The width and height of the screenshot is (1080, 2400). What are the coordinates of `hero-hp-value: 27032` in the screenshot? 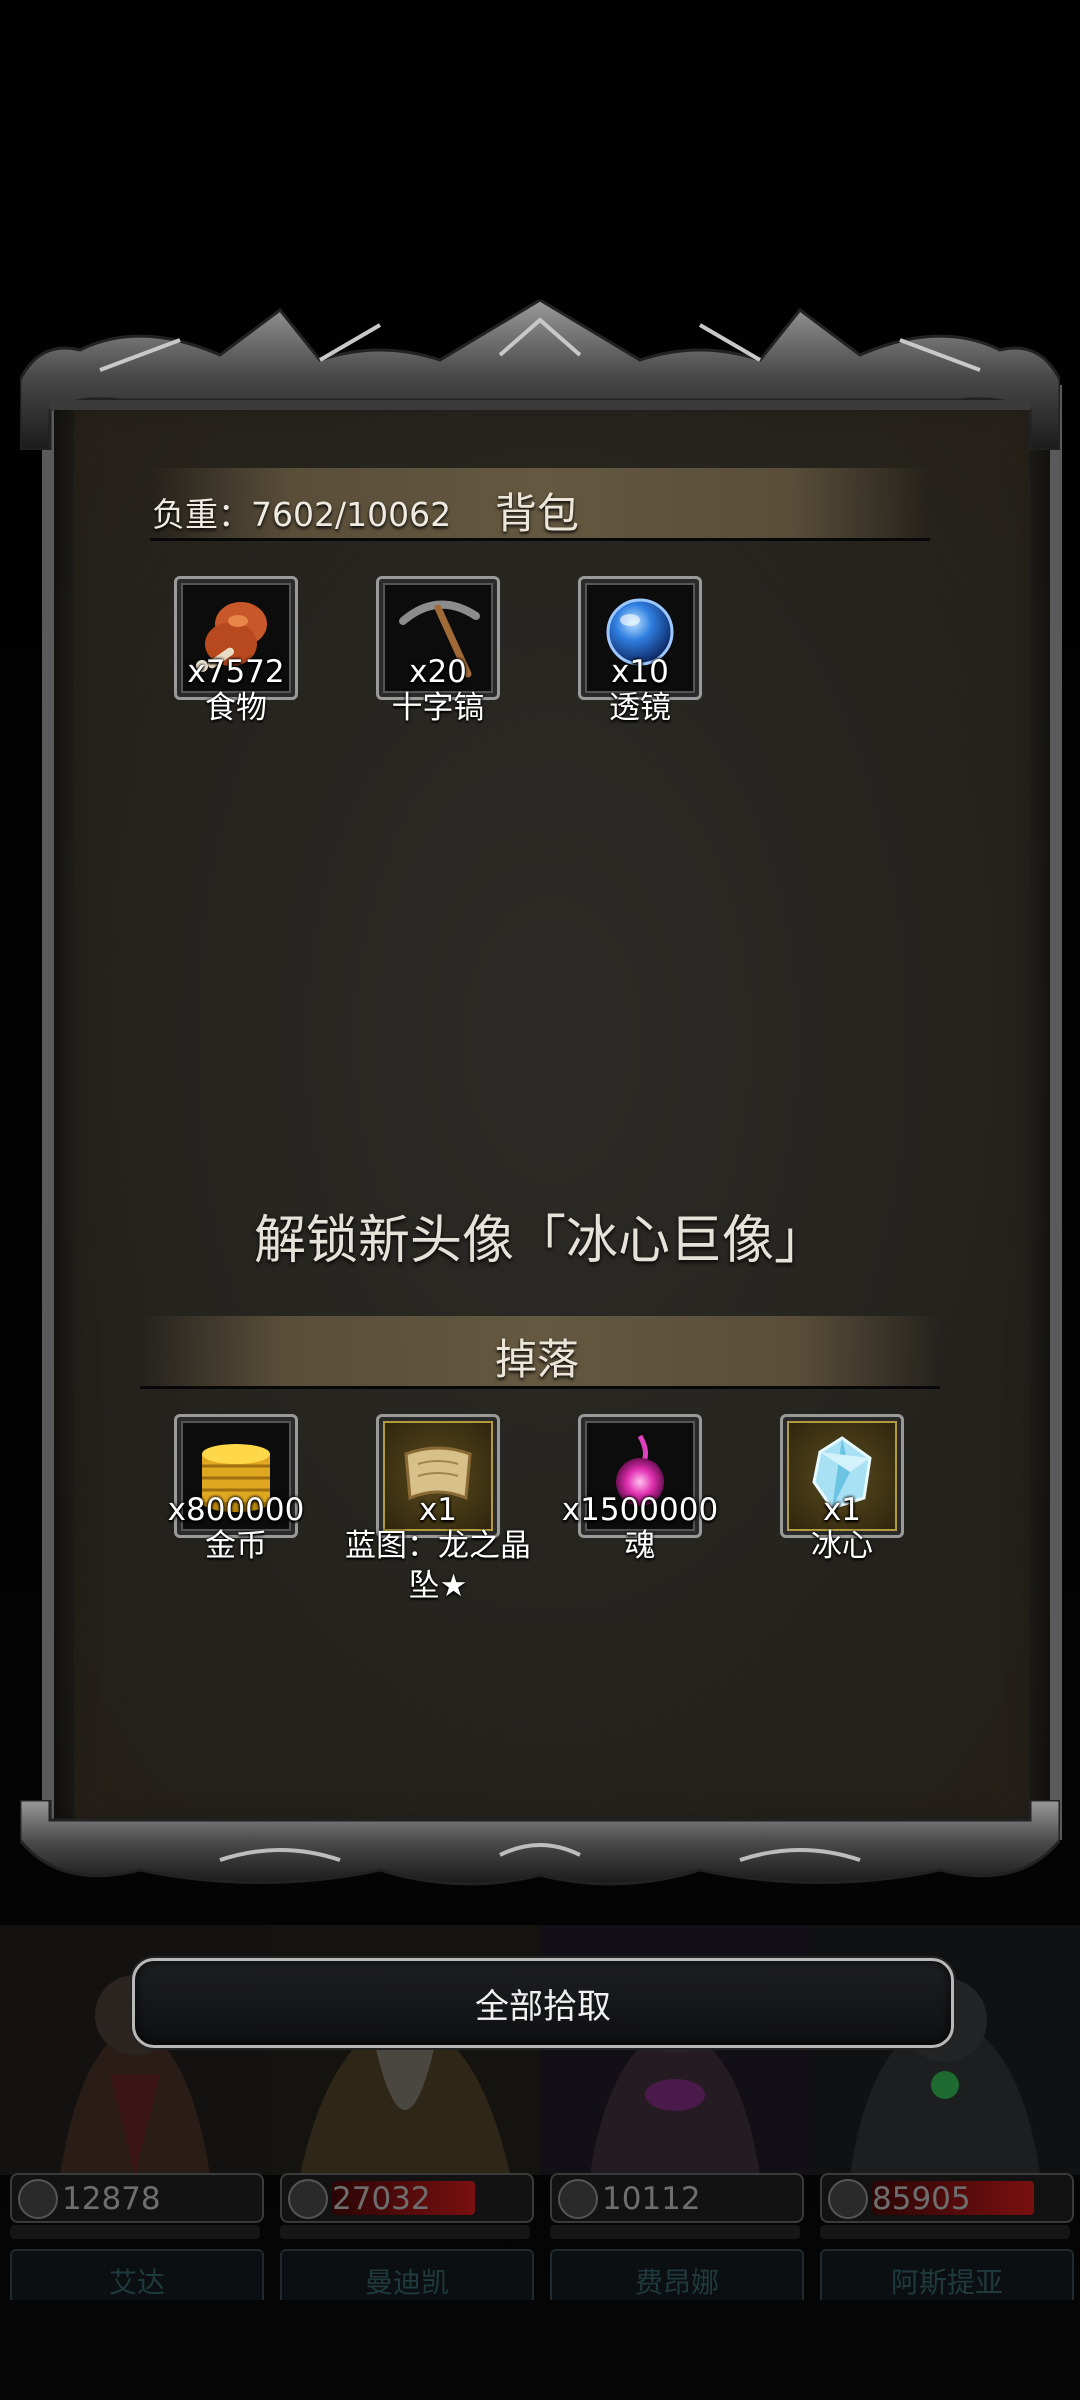 It's located at (381, 2199).